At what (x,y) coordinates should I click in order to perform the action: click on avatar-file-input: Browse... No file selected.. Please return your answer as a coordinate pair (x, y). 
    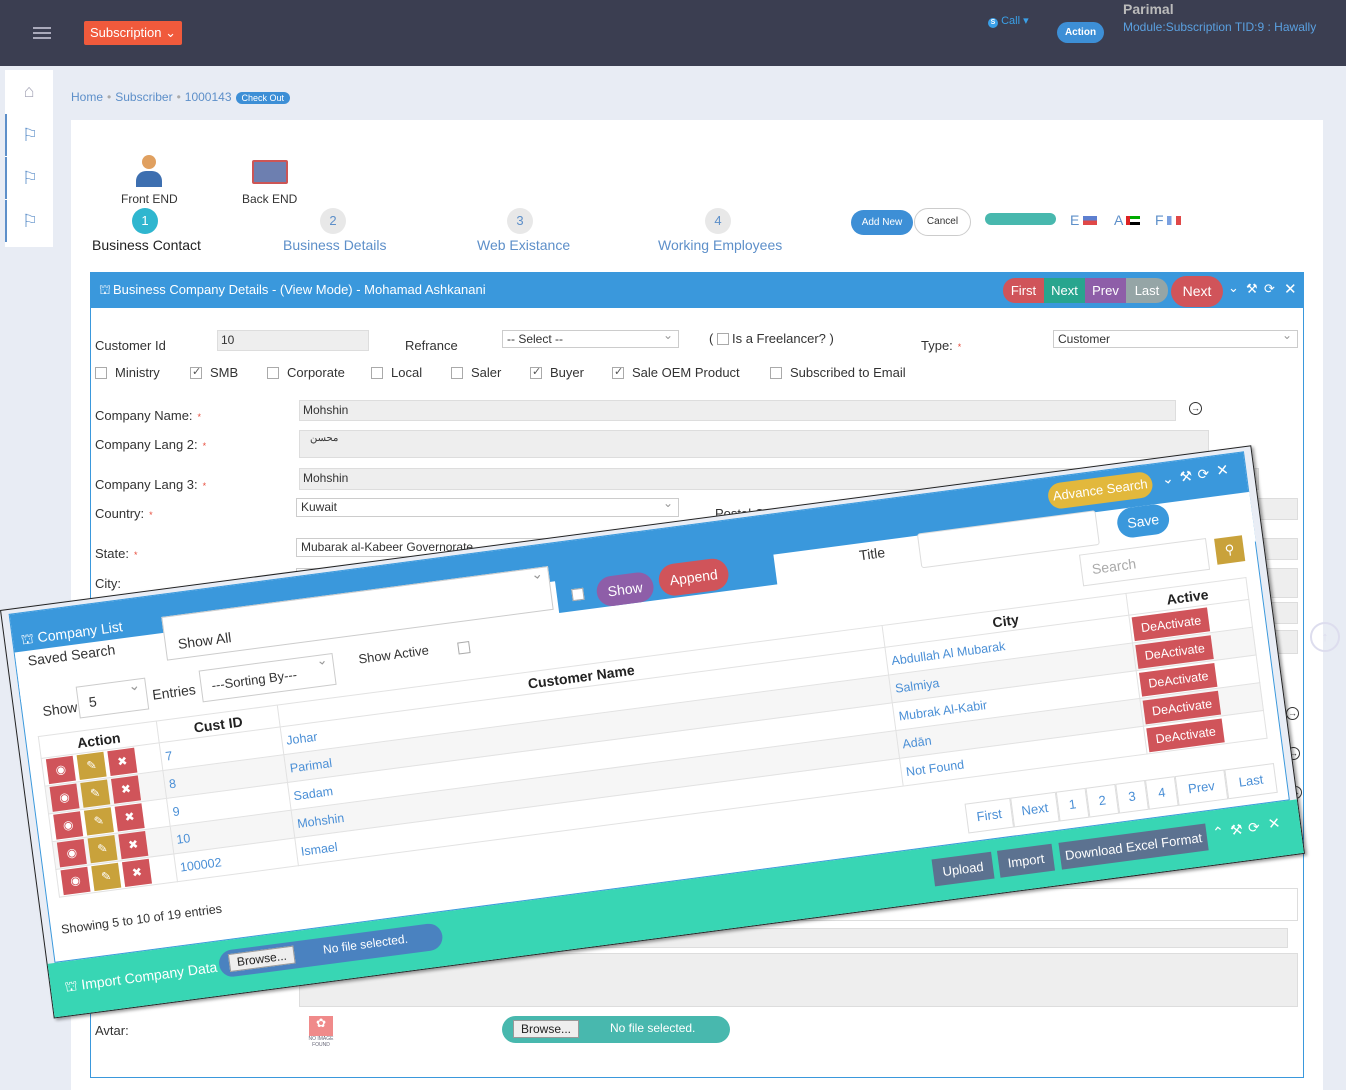
    Looking at the image, I should click on (616, 1029).